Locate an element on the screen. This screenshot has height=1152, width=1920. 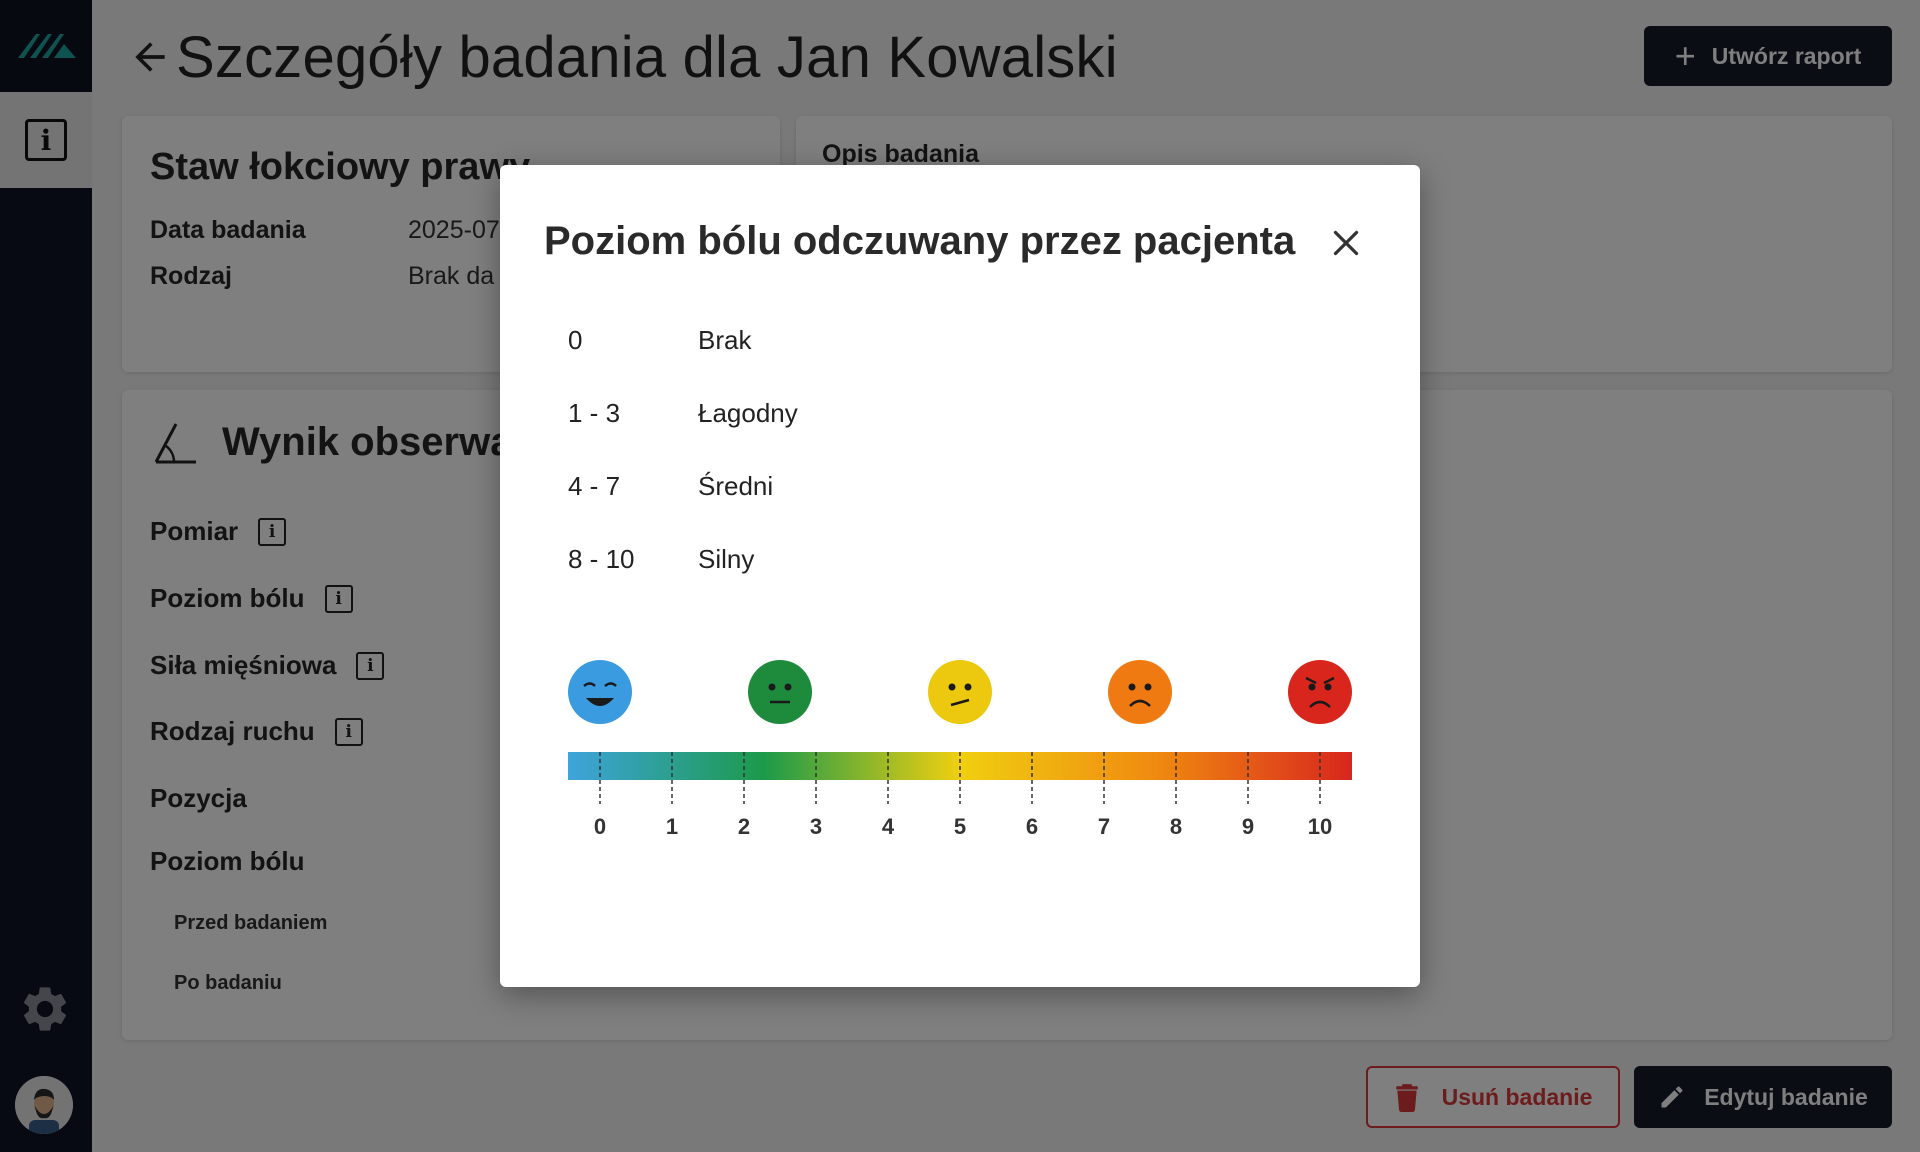
face-sad-icon is located at coordinates (1140, 692).